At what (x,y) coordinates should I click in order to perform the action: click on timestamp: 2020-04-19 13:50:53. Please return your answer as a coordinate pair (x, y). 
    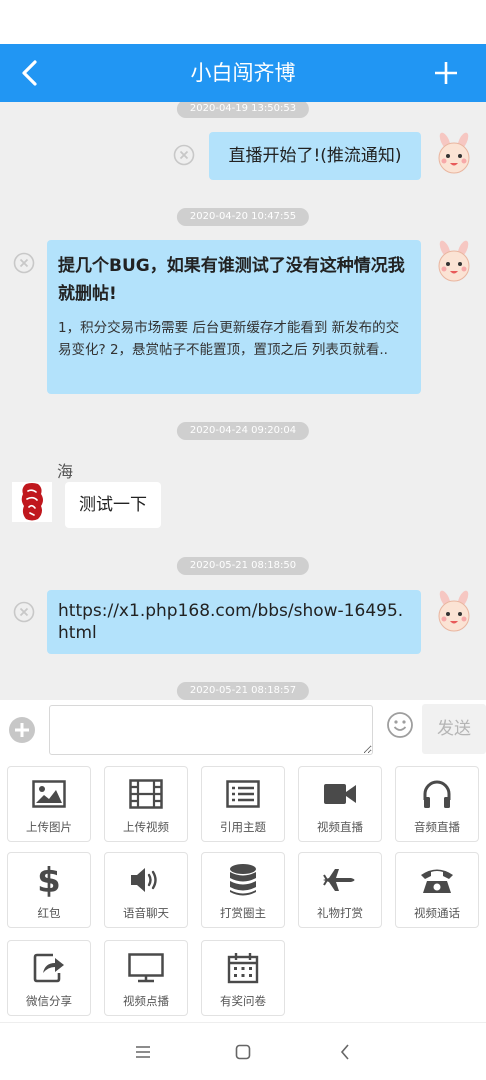
    Looking at the image, I should click on (243, 110).